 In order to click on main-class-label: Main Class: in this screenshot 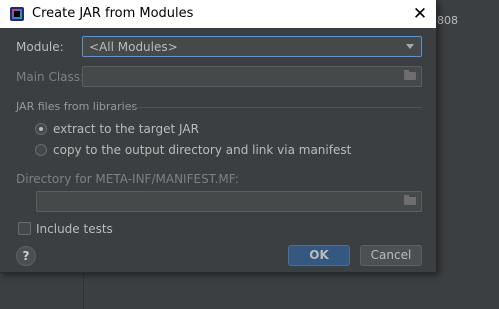, I will do `click(50, 77)`.